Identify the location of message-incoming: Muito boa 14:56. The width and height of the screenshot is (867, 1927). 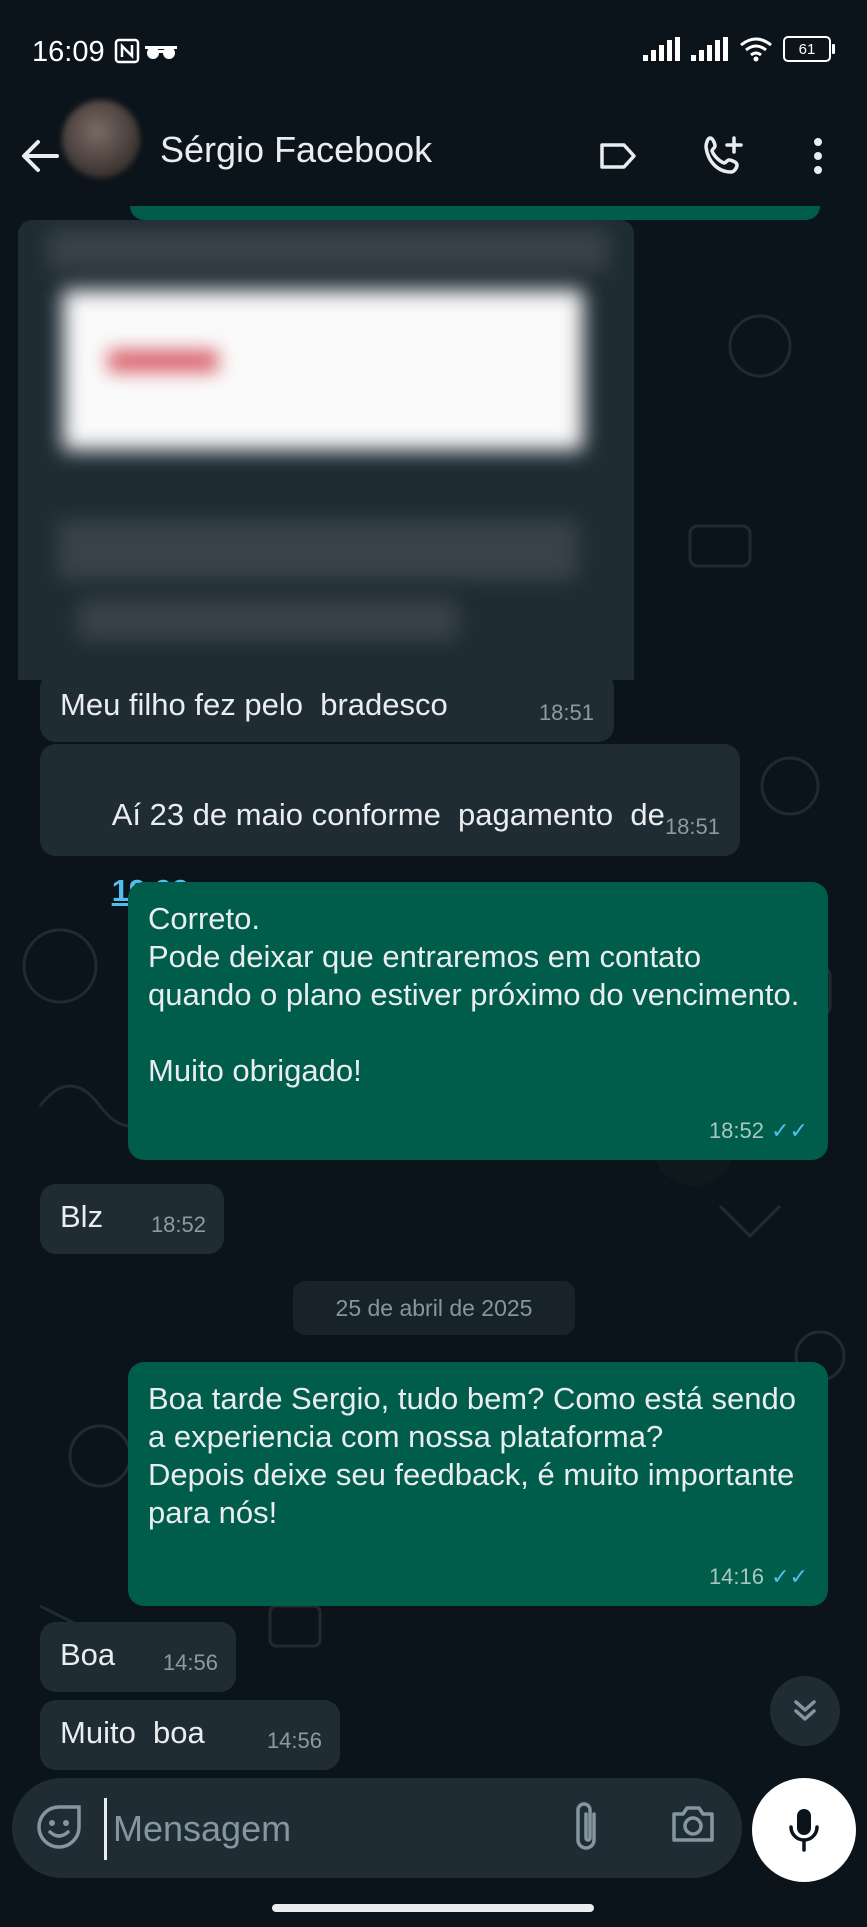
(190, 1735).